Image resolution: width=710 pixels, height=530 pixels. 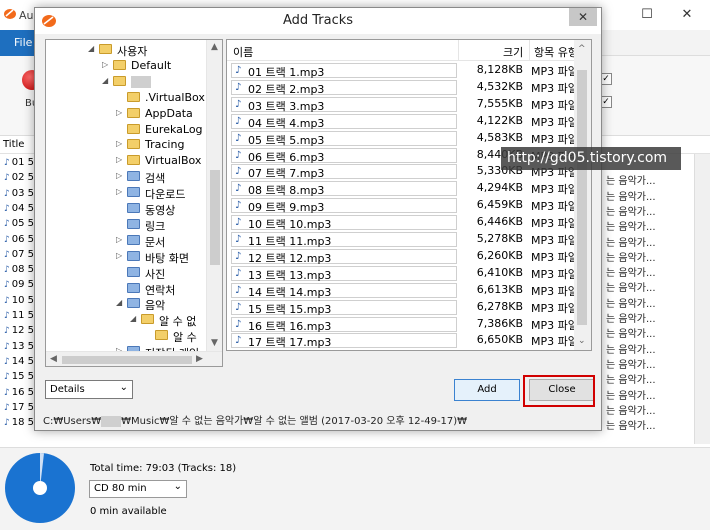 I want to click on dialog-close-icon: ✕, so click(x=583, y=17).